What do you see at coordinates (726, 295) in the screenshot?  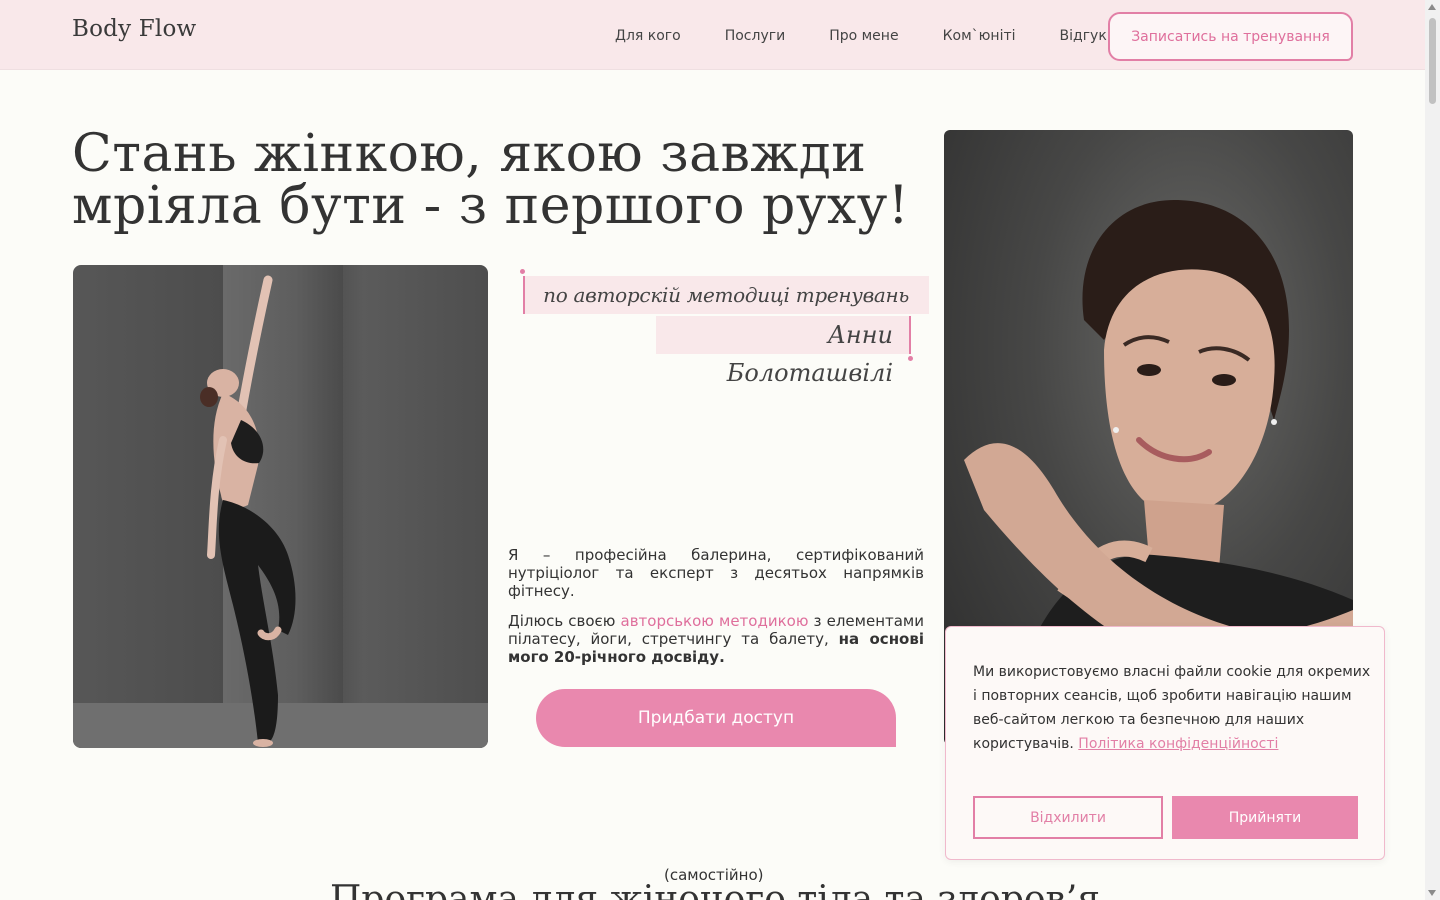 I see `subtitle-line1: по авторскій методиці тренувань` at bounding box center [726, 295].